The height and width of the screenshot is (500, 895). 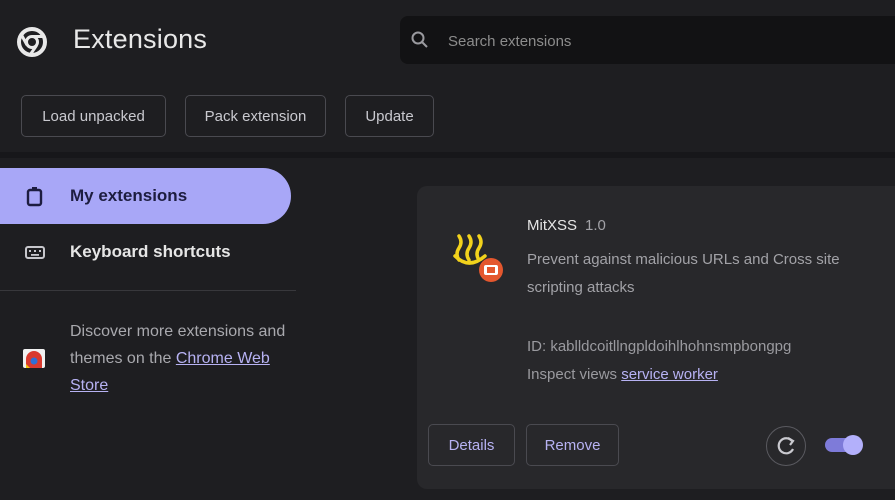 I want to click on search-box, so click(x=647, y=40).